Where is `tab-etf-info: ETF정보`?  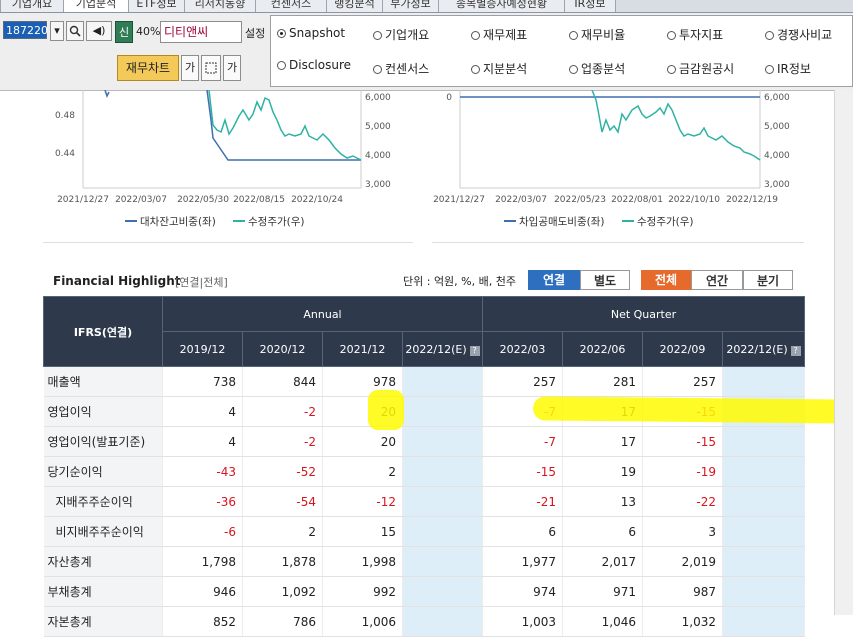
tab-etf-info: ETF정보 is located at coordinates (156, 6).